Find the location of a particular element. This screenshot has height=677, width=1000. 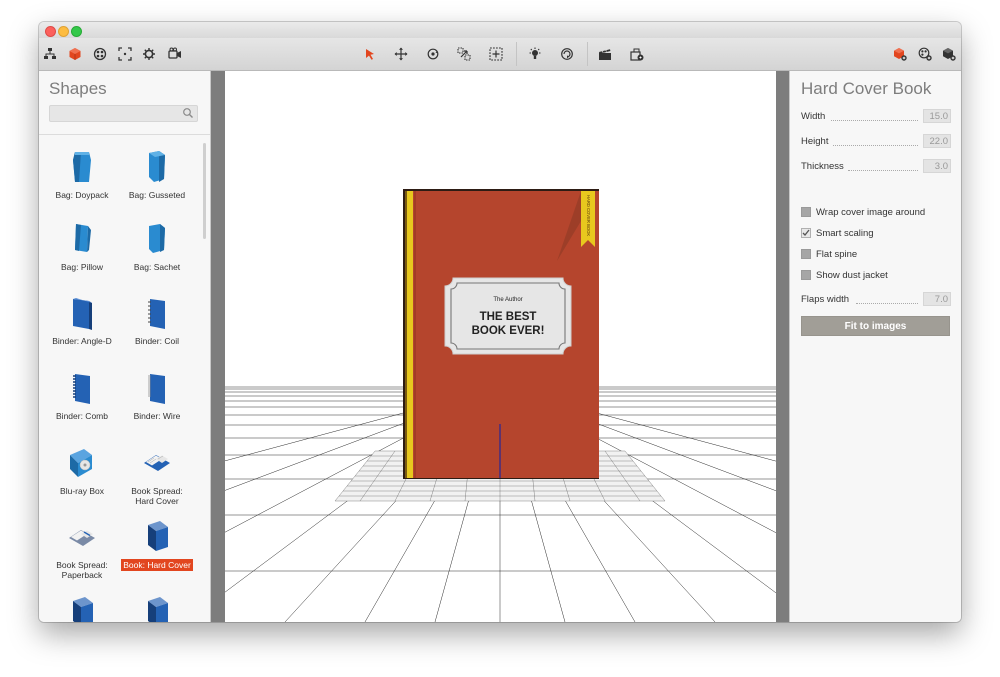

width-row: Width is located at coordinates (876, 117).